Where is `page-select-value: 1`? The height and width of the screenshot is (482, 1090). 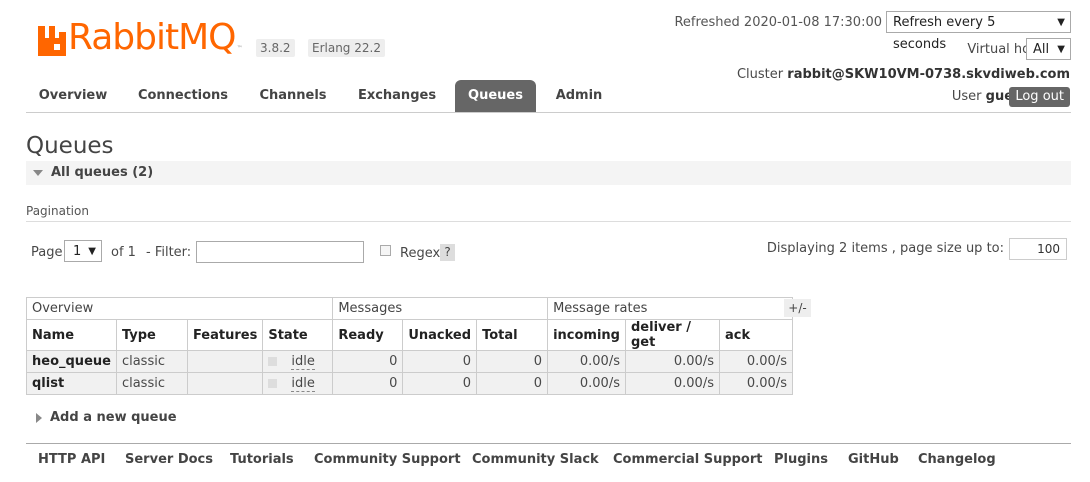 page-select-value: 1 is located at coordinates (77, 251).